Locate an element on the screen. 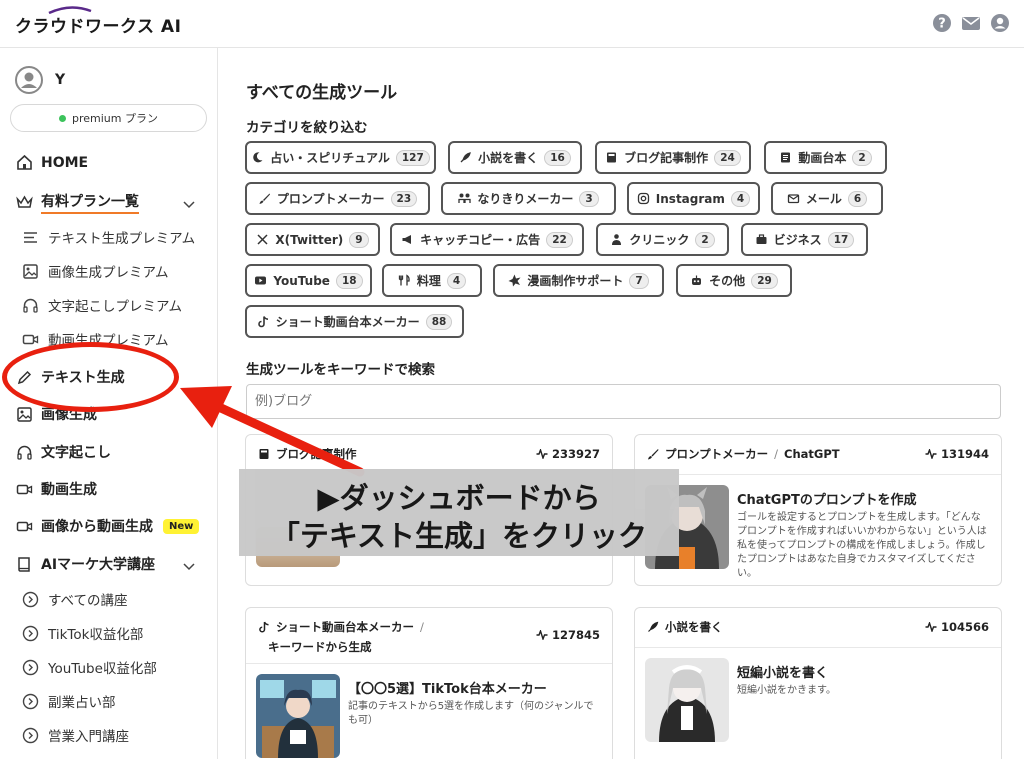 This screenshot has height=759, width=1024. chip-label: ブログ記事制作 is located at coordinates (666, 158).